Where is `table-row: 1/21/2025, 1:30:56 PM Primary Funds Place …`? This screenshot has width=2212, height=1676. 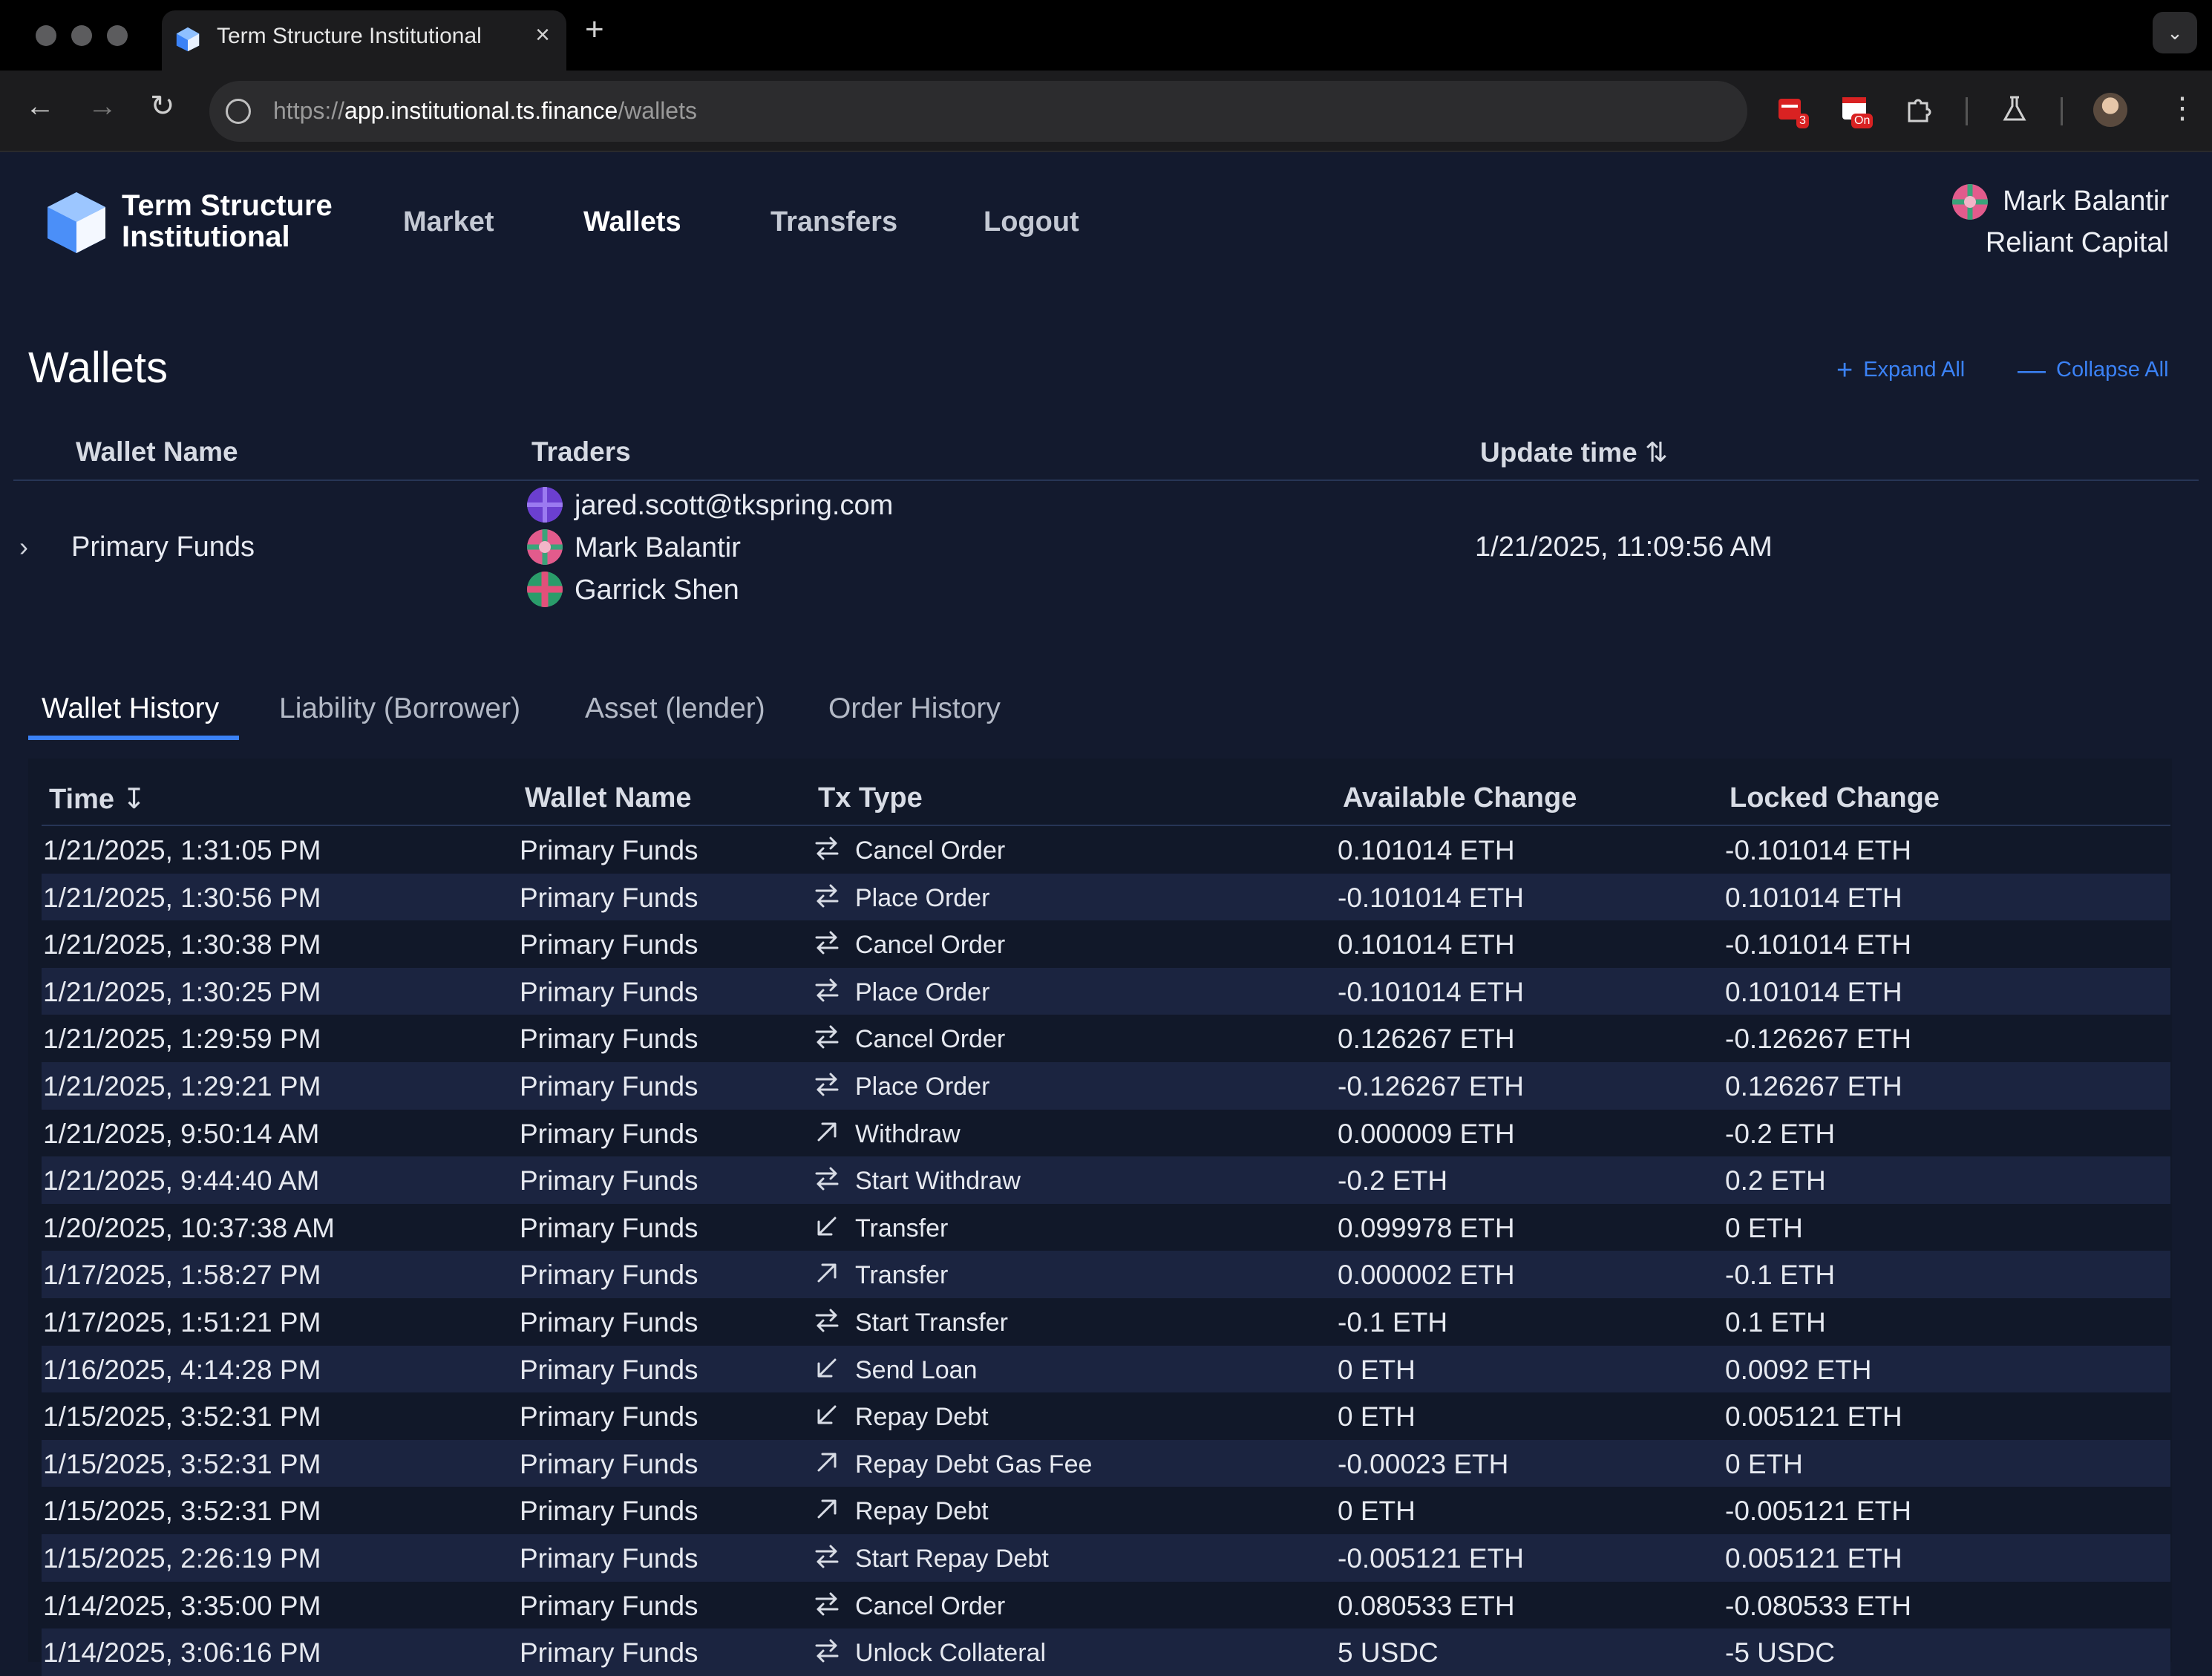
table-row: 1/21/2025, 1:30:56 PM Primary Funds Place … is located at coordinates (1106, 897).